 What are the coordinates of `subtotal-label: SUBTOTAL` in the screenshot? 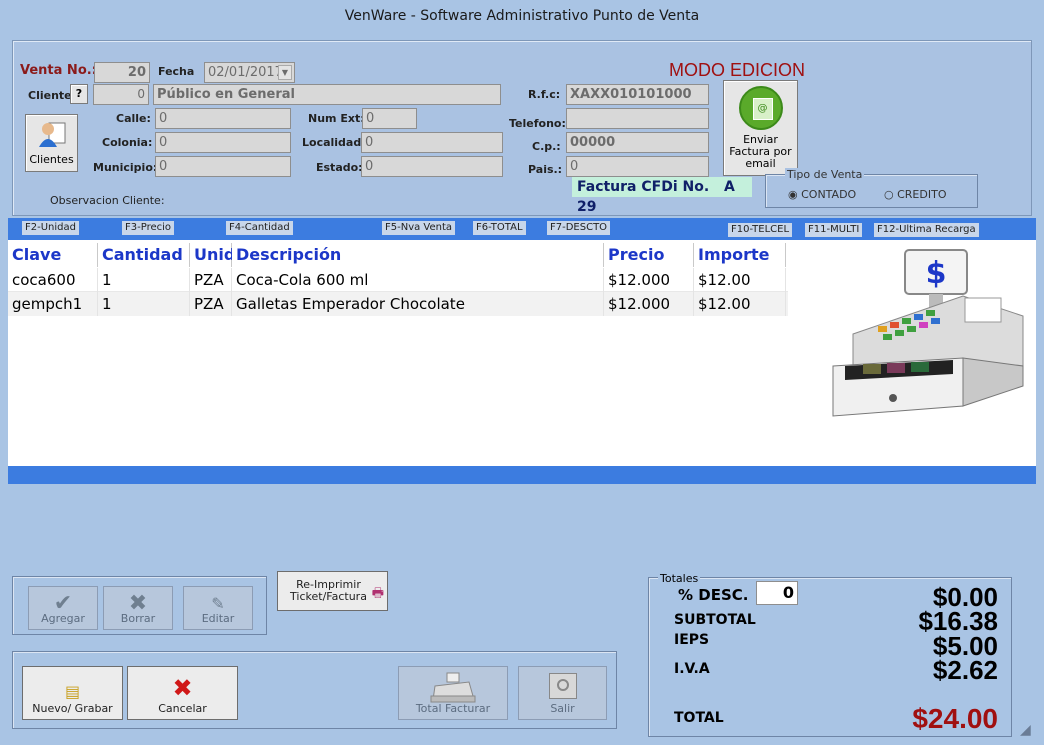 It's located at (715, 620).